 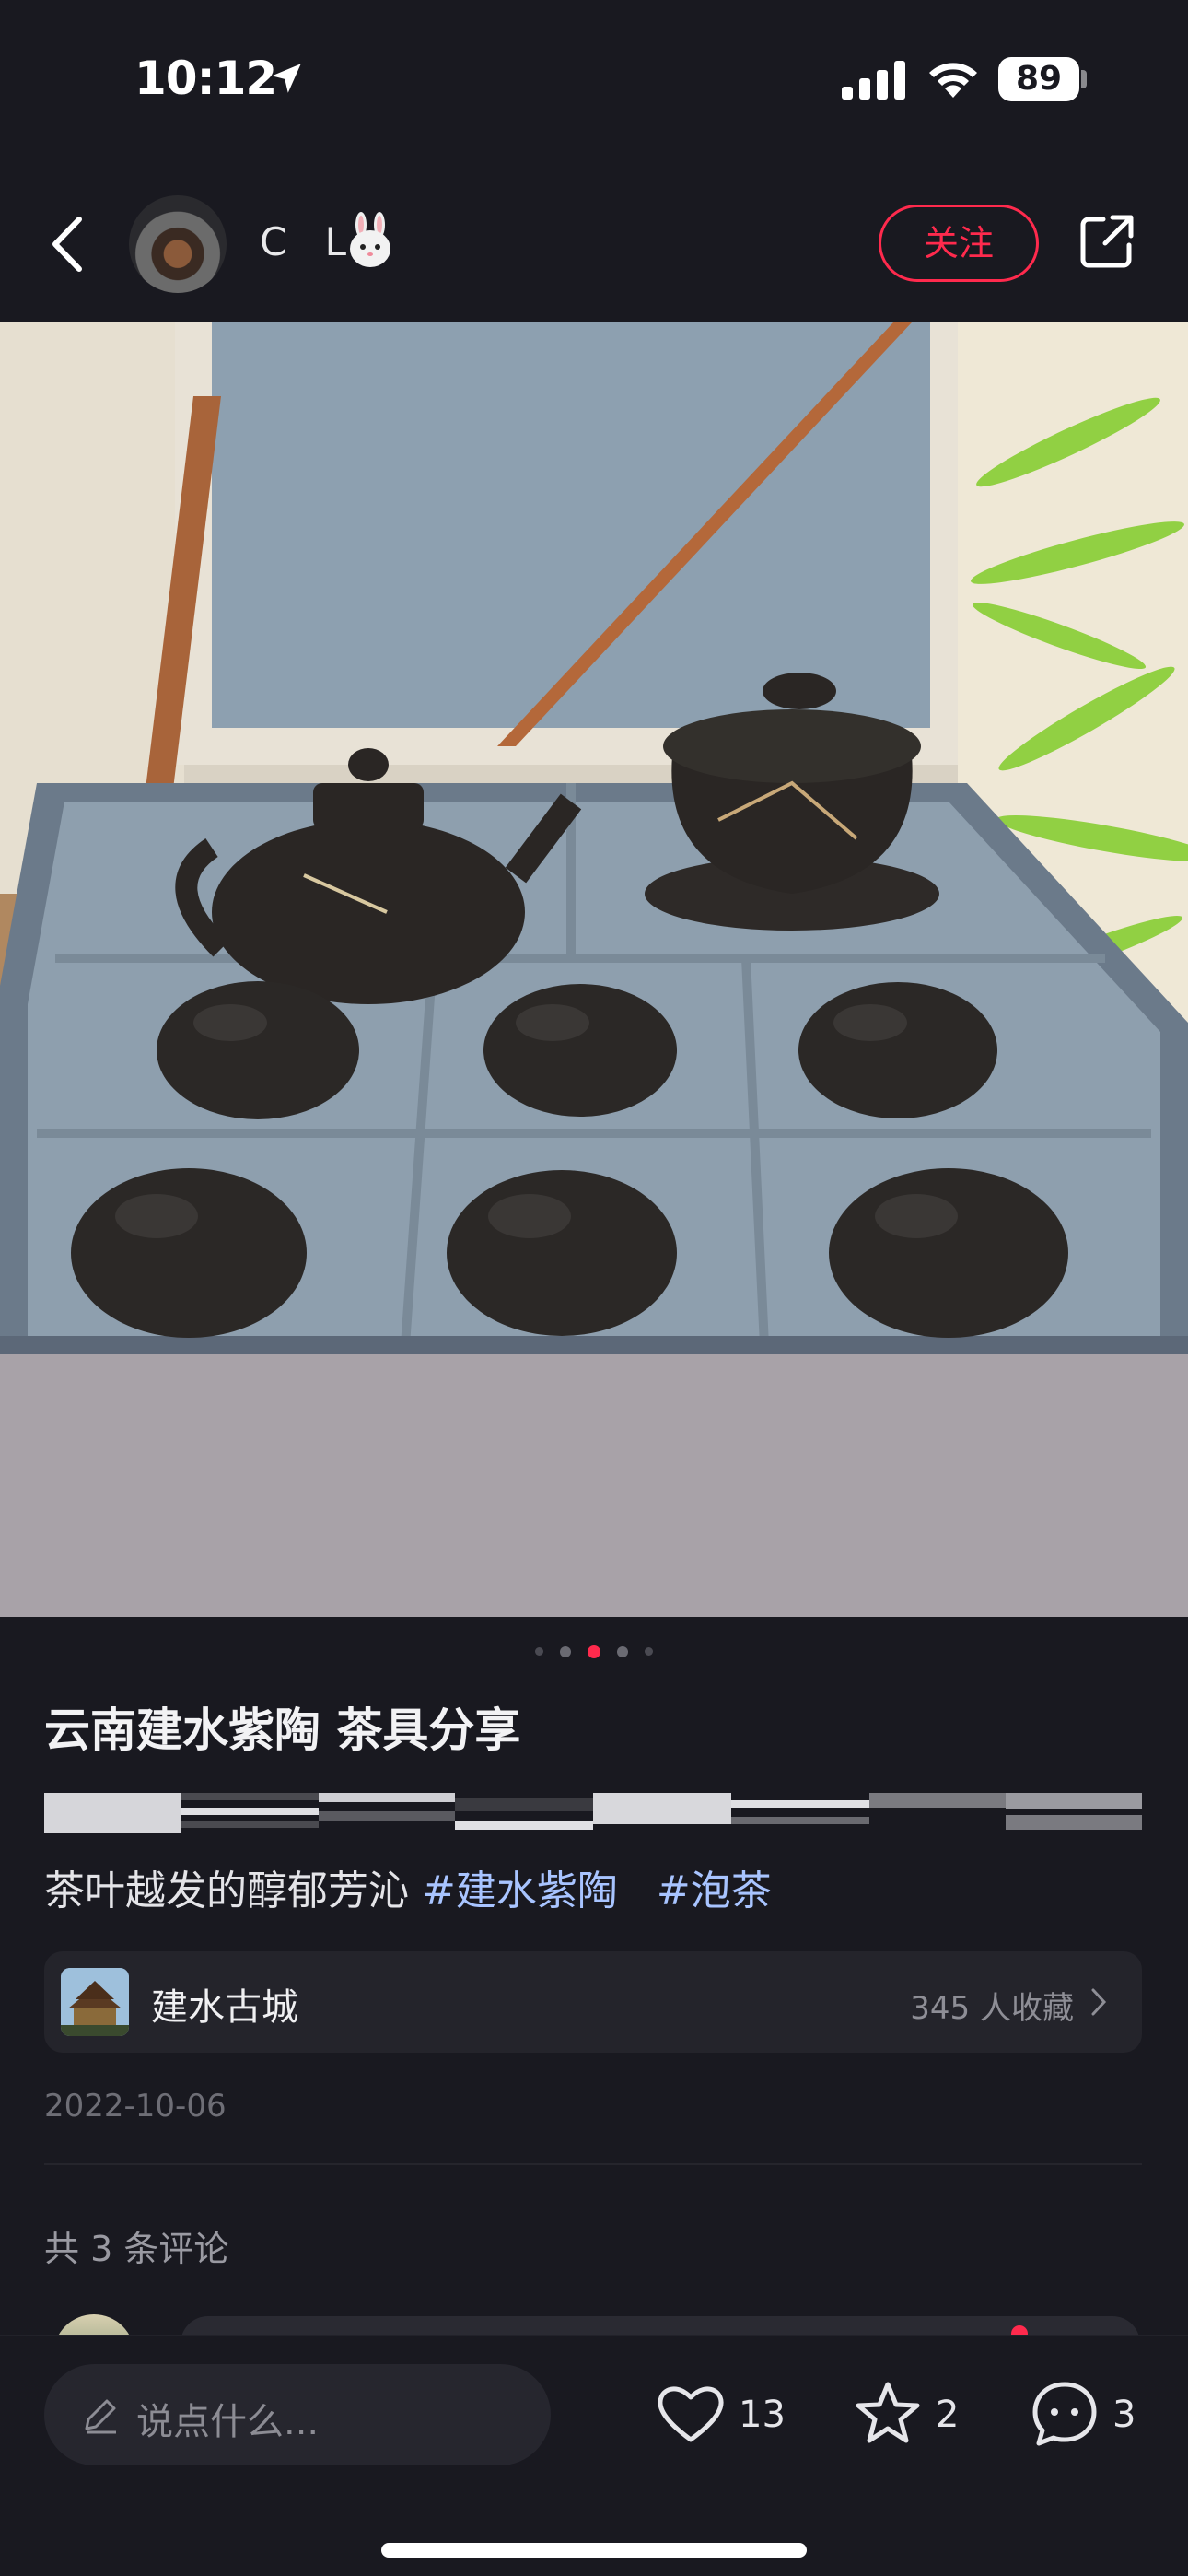 I want to click on star-icon, so click(x=888, y=2412).